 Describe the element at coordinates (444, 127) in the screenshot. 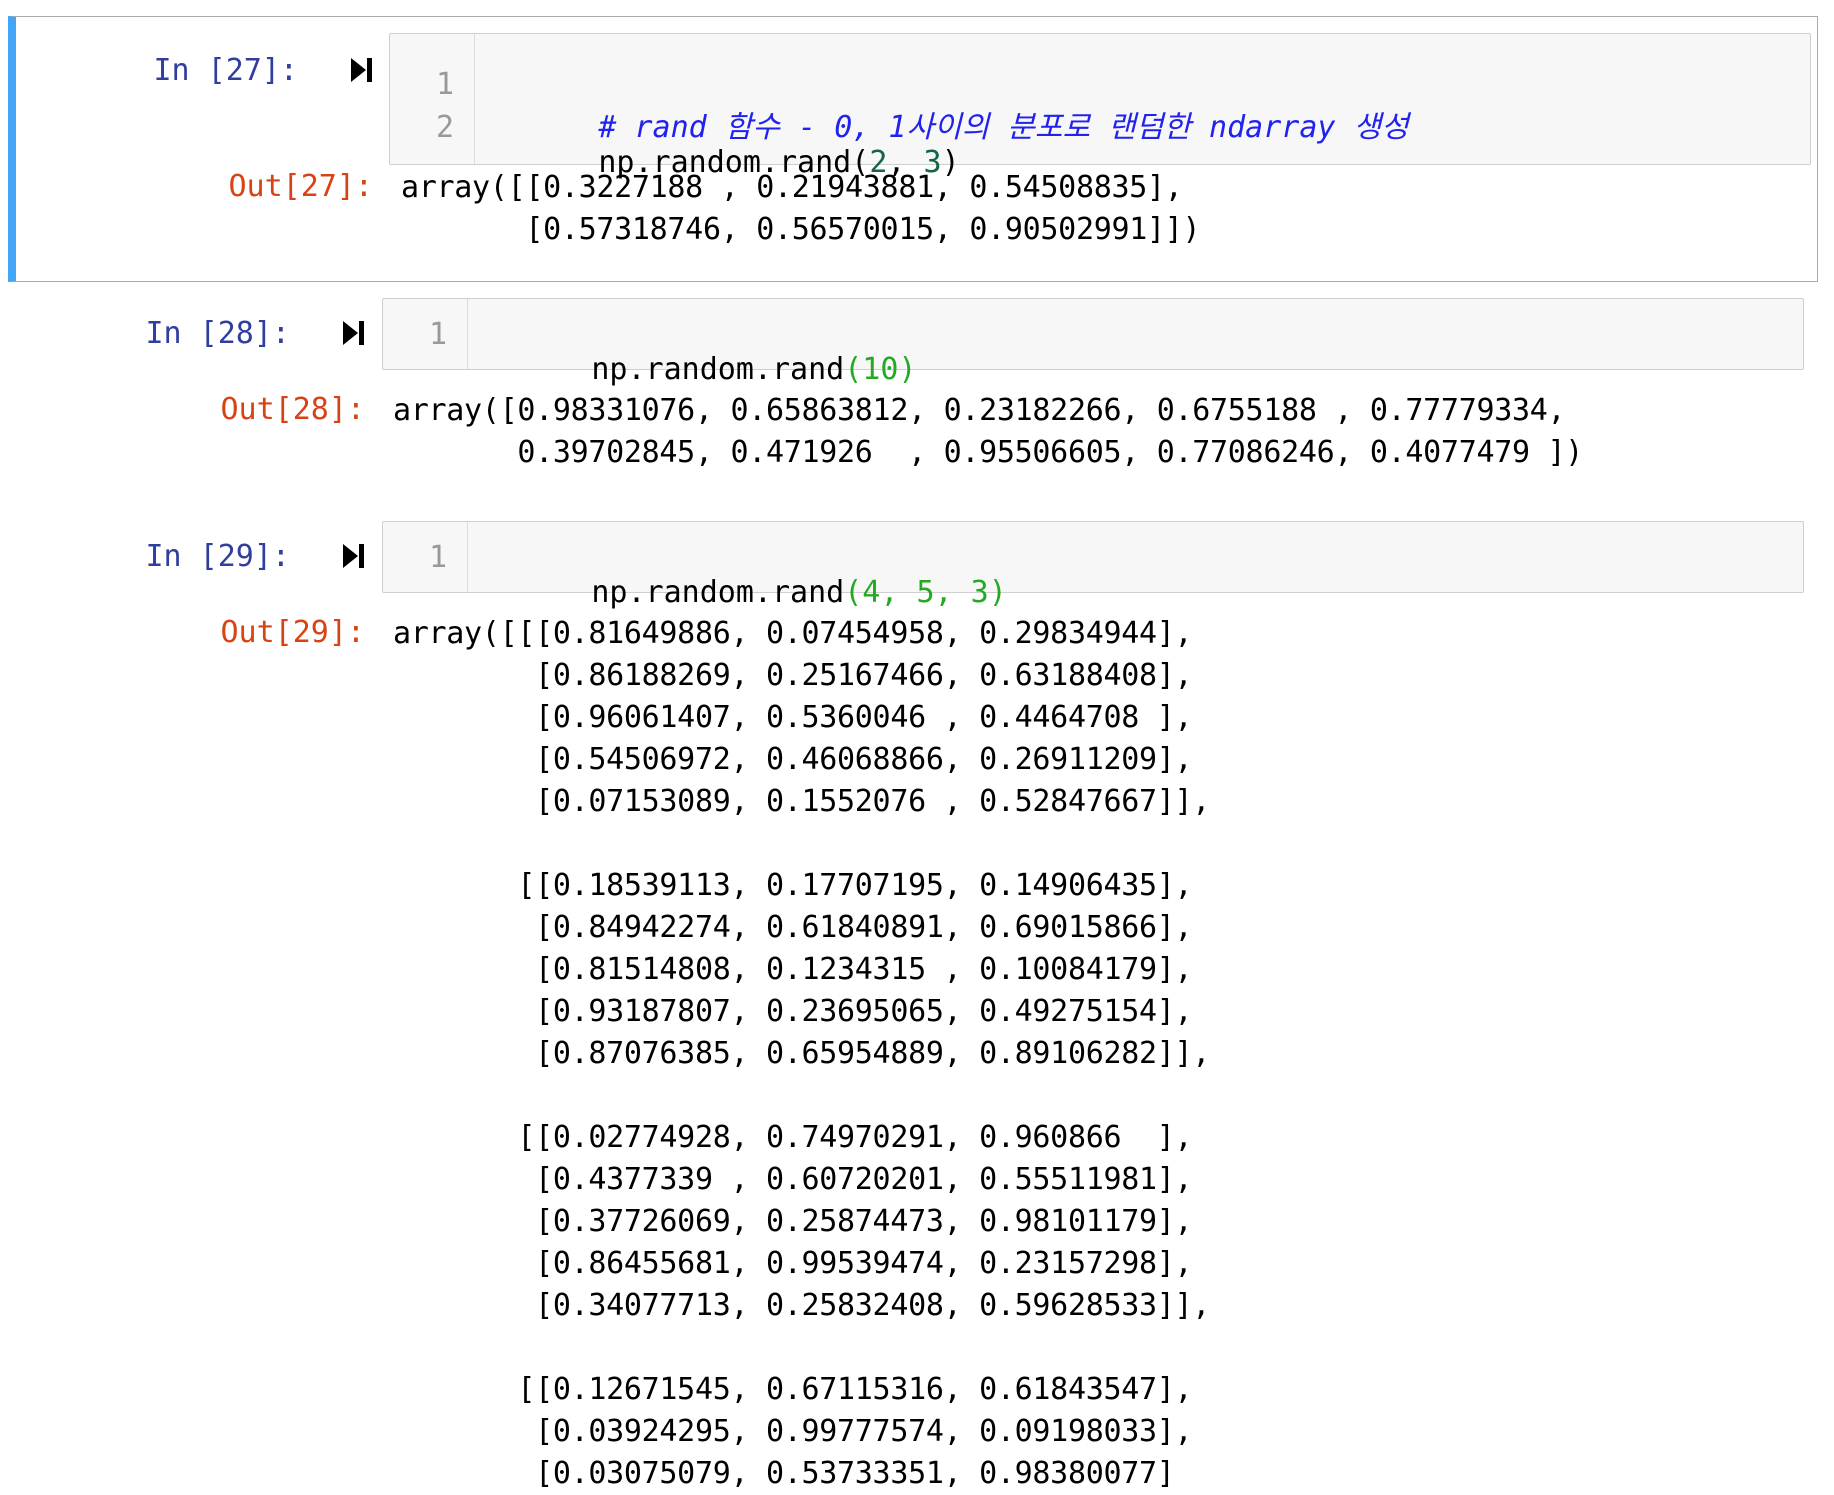

I see `line-number: 2` at that location.